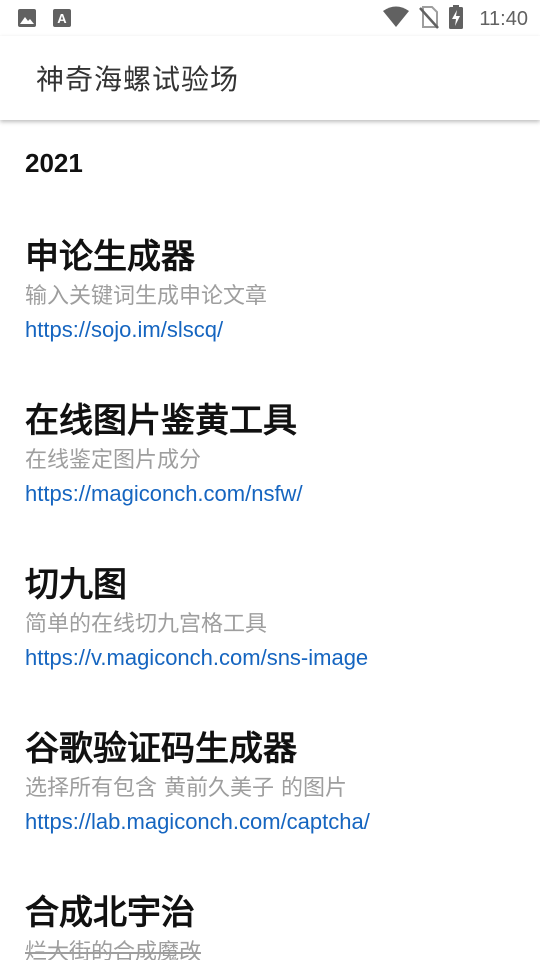  Describe the element at coordinates (76, 585) in the screenshot. I see `entry-title: 切九图` at that location.